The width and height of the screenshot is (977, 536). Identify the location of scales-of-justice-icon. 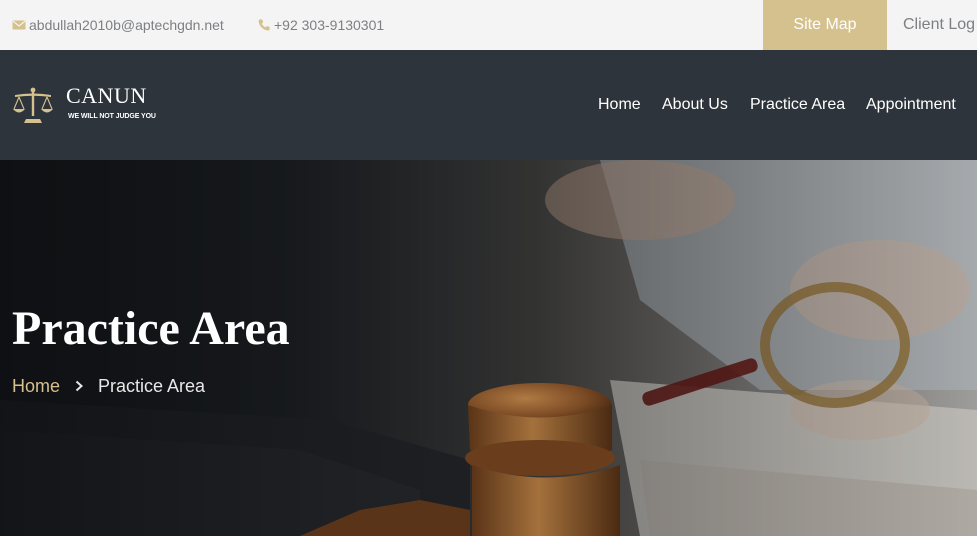
(33, 105).